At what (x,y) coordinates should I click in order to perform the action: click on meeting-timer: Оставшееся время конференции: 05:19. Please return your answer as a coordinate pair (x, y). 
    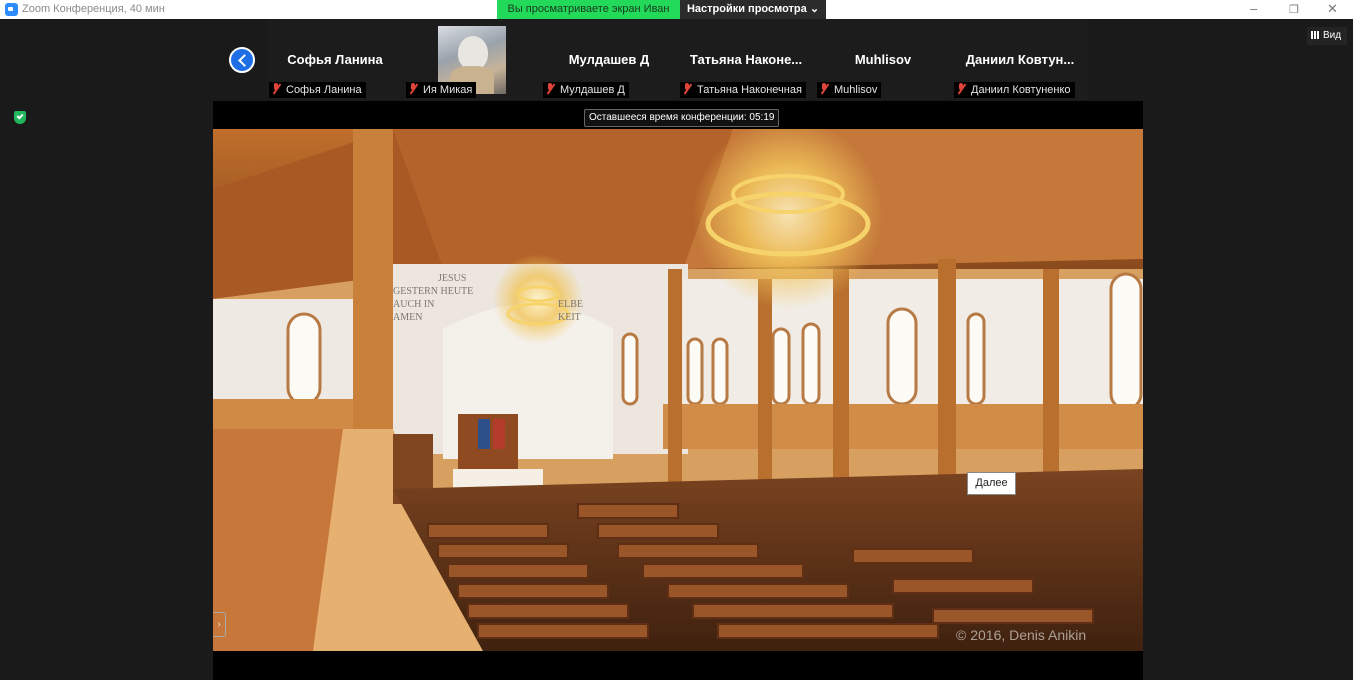
    Looking at the image, I should click on (682, 118).